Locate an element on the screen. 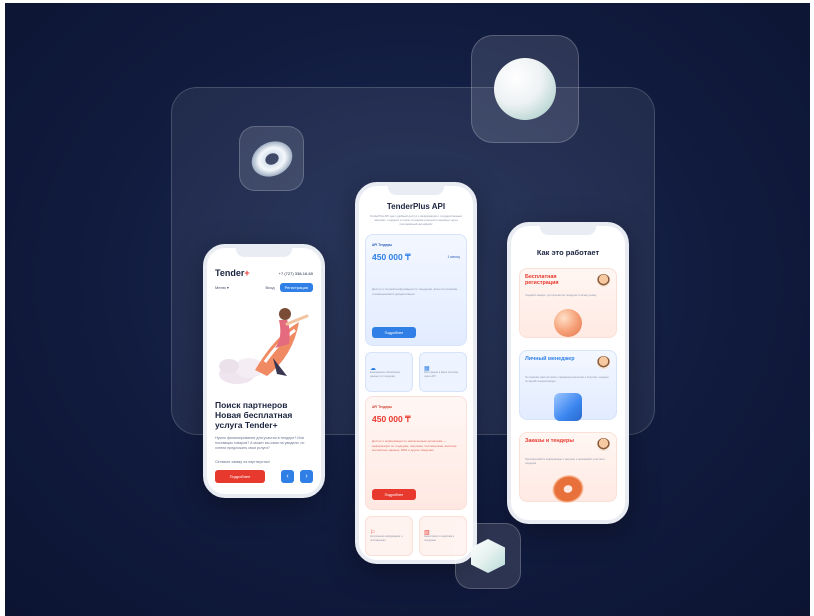 This screenshot has height=616, width=814. feature-card: ▦ Интеграция в ваши системы через API is located at coordinates (443, 372).